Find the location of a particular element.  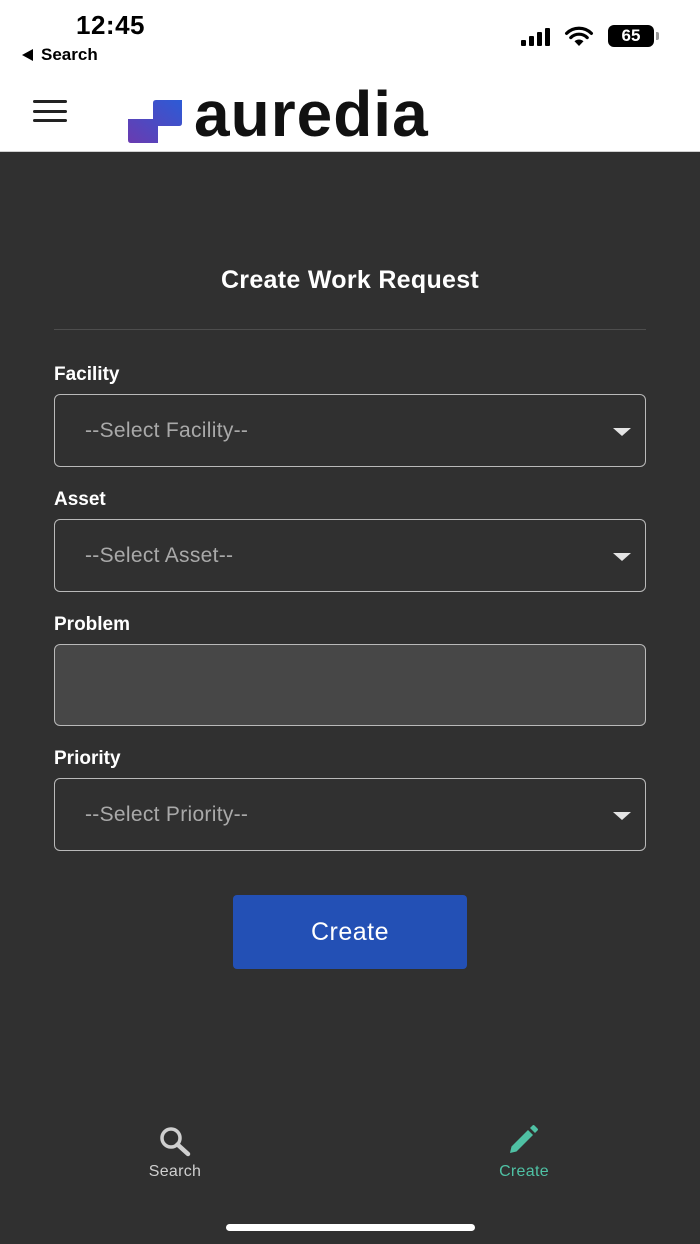

nav-search: Search is located at coordinates (175, 1153).